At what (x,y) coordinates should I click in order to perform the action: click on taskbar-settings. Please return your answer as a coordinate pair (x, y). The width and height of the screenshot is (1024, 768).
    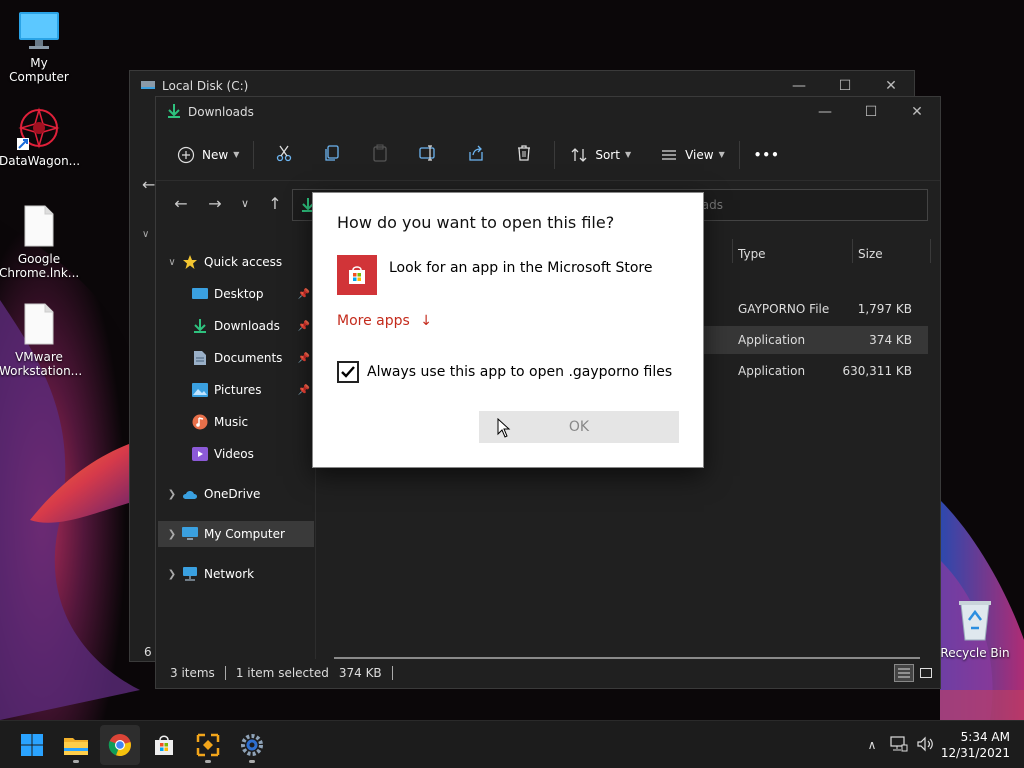
    Looking at the image, I should click on (252, 745).